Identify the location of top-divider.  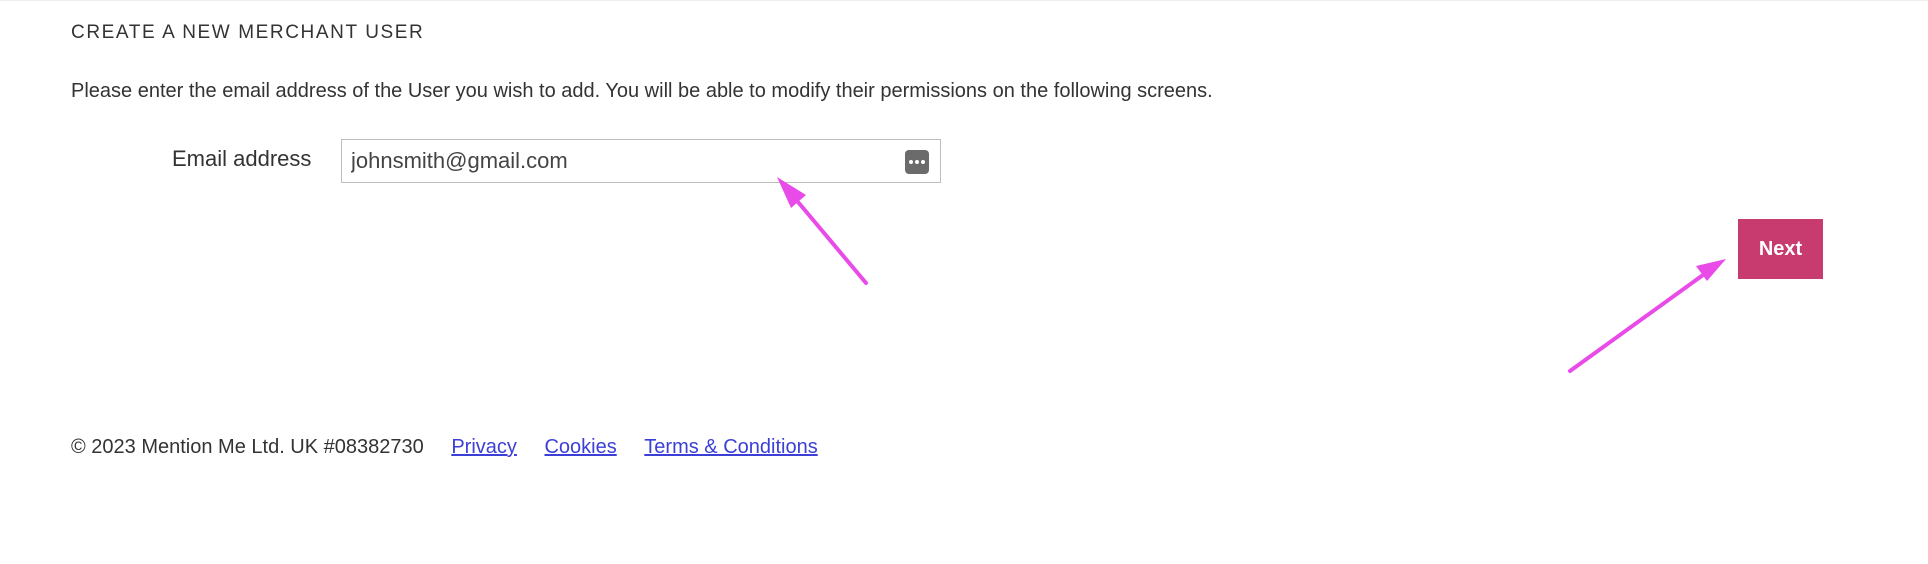
(964, 0).